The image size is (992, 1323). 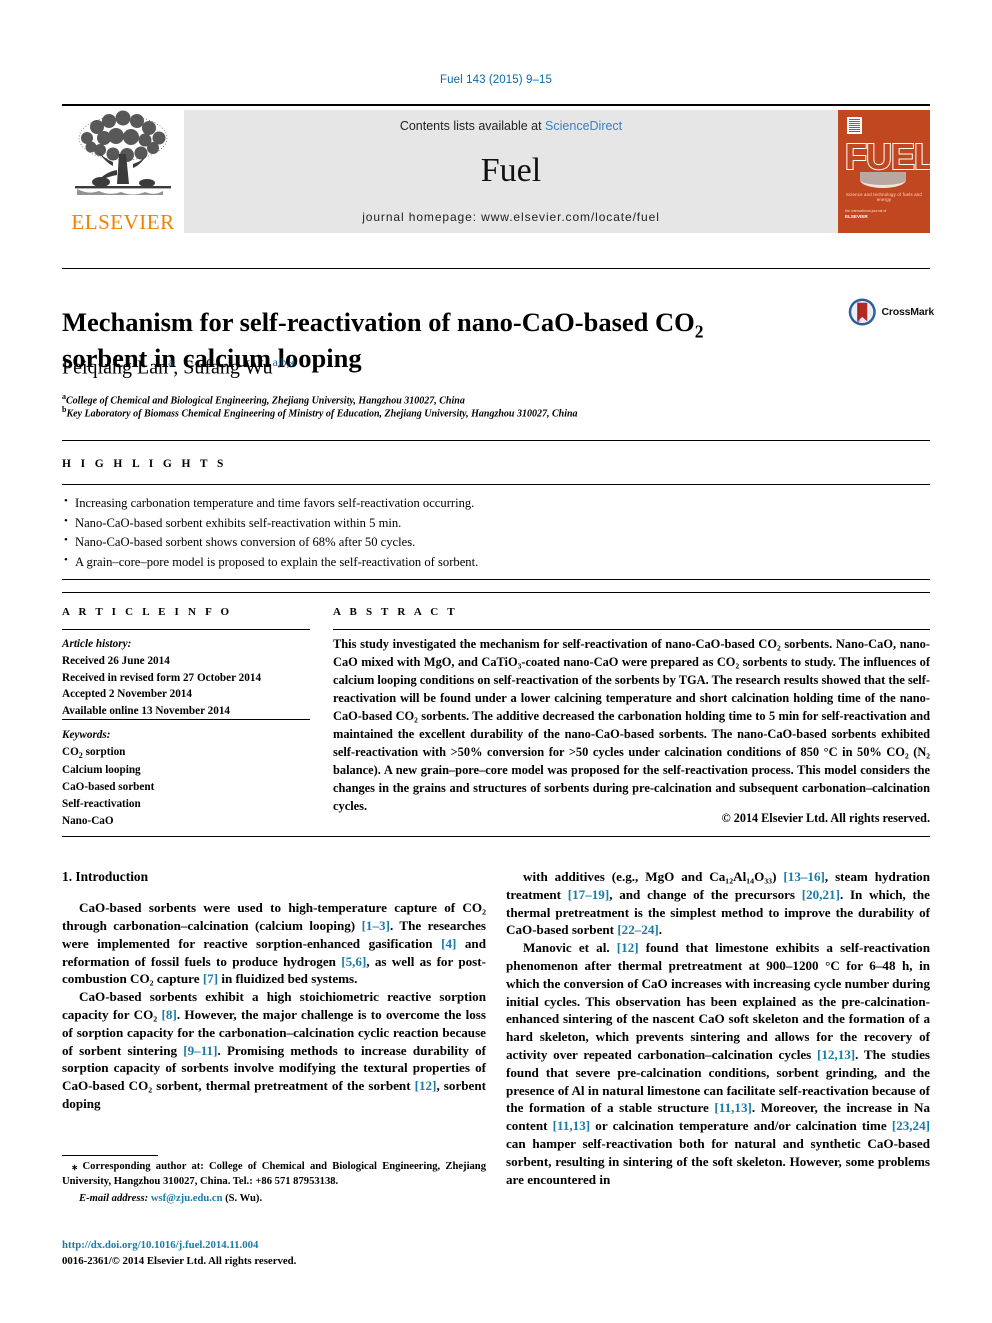 I want to click on info-divider-left, so click(x=186, y=629).